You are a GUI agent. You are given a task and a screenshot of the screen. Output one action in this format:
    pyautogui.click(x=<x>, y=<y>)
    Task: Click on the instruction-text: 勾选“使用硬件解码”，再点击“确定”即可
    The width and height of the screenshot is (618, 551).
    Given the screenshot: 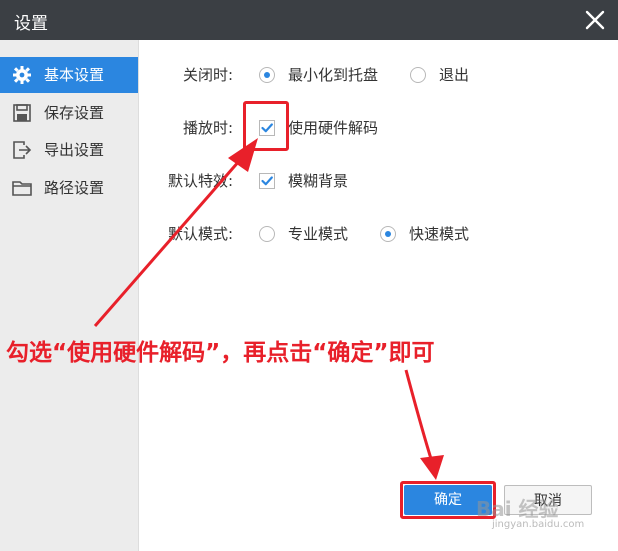 What is the action you would take?
    pyautogui.click(x=220, y=353)
    